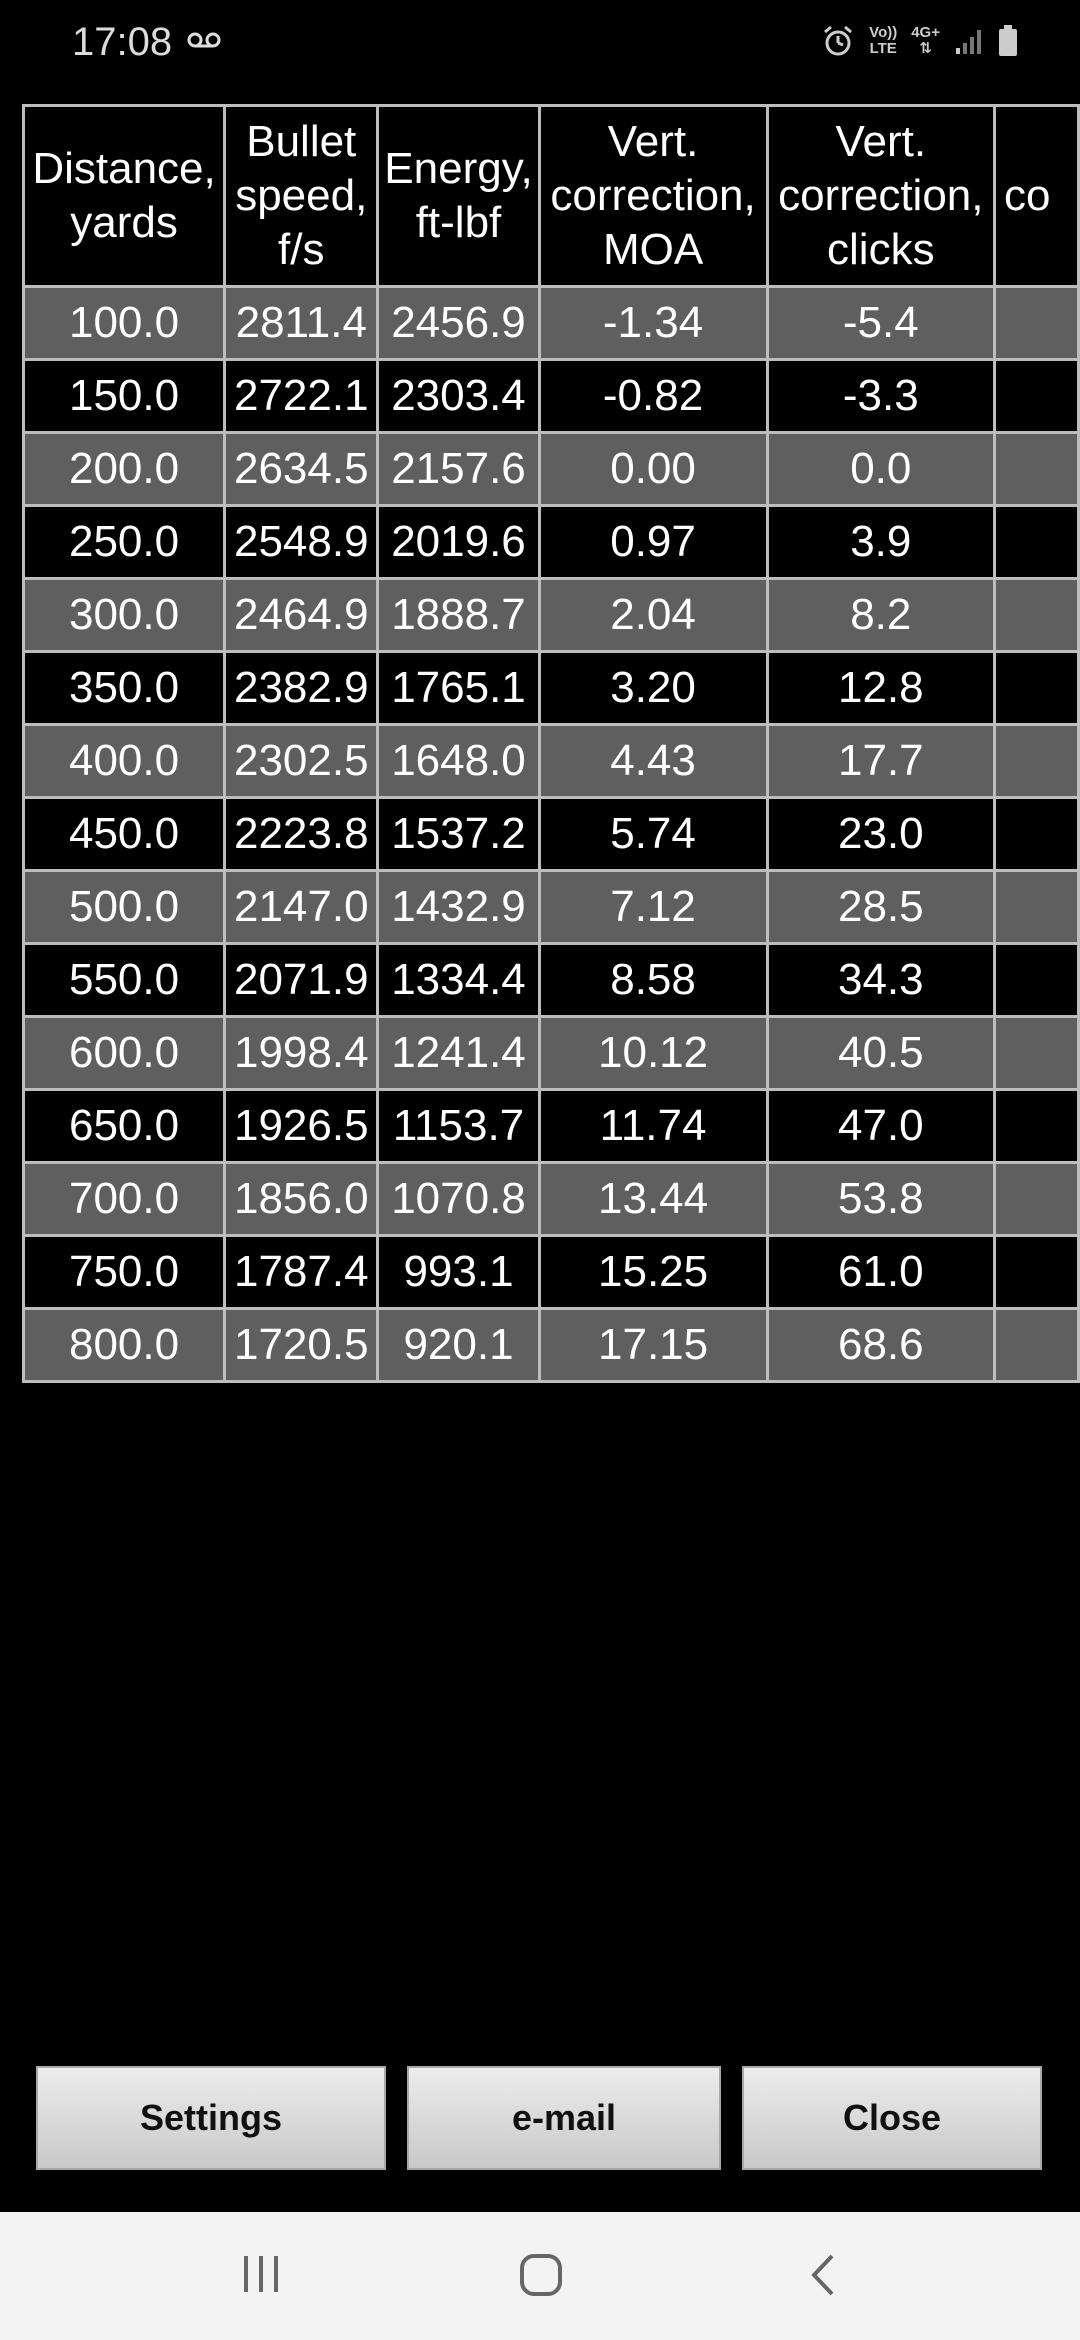 The height and width of the screenshot is (2340, 1080). I want to click on table-cell: 17.15, so click(653, 1345).